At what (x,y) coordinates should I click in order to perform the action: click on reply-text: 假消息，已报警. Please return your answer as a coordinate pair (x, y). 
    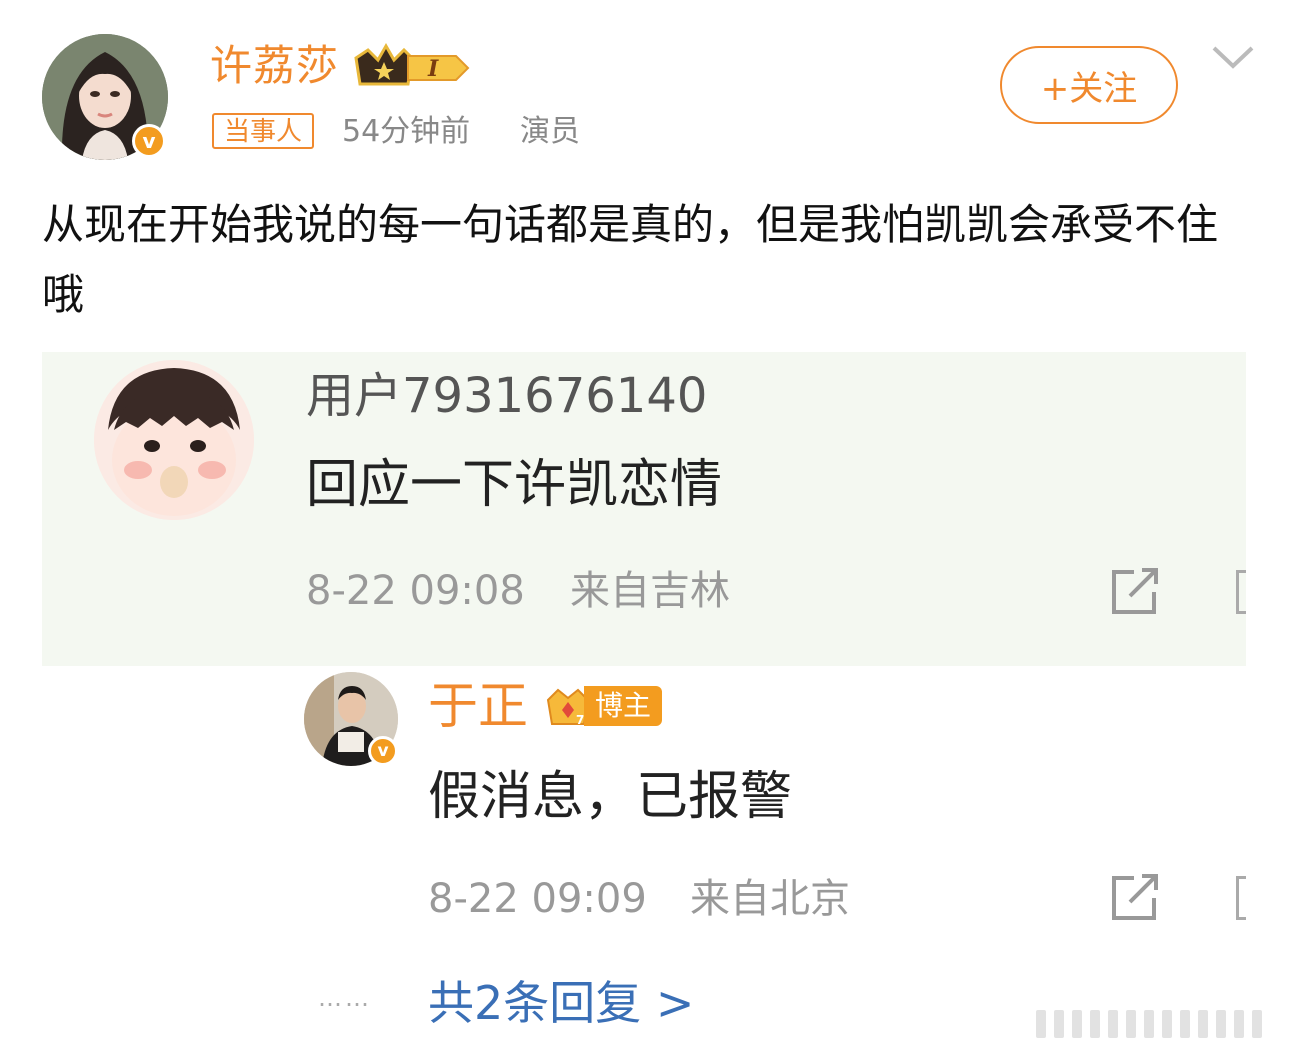
    Looking at the image, I should click on (610, 797).